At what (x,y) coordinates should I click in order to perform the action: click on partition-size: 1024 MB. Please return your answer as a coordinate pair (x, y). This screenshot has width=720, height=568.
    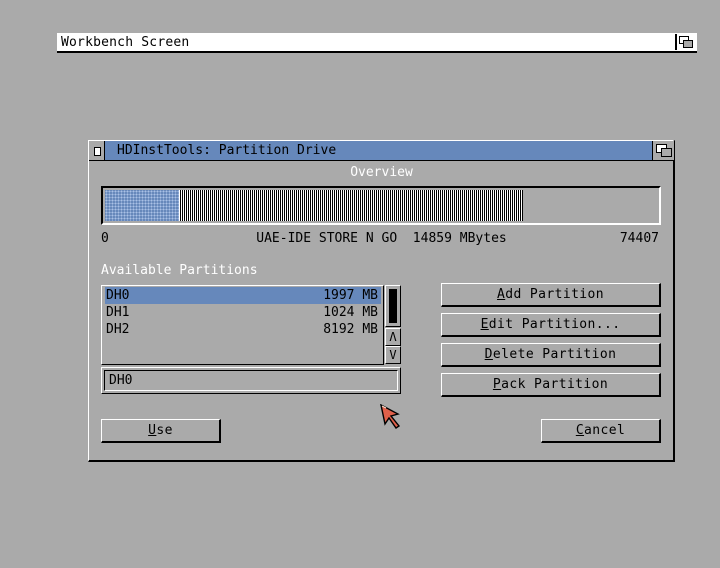
    Looking at the image, I should click on (350, 312).